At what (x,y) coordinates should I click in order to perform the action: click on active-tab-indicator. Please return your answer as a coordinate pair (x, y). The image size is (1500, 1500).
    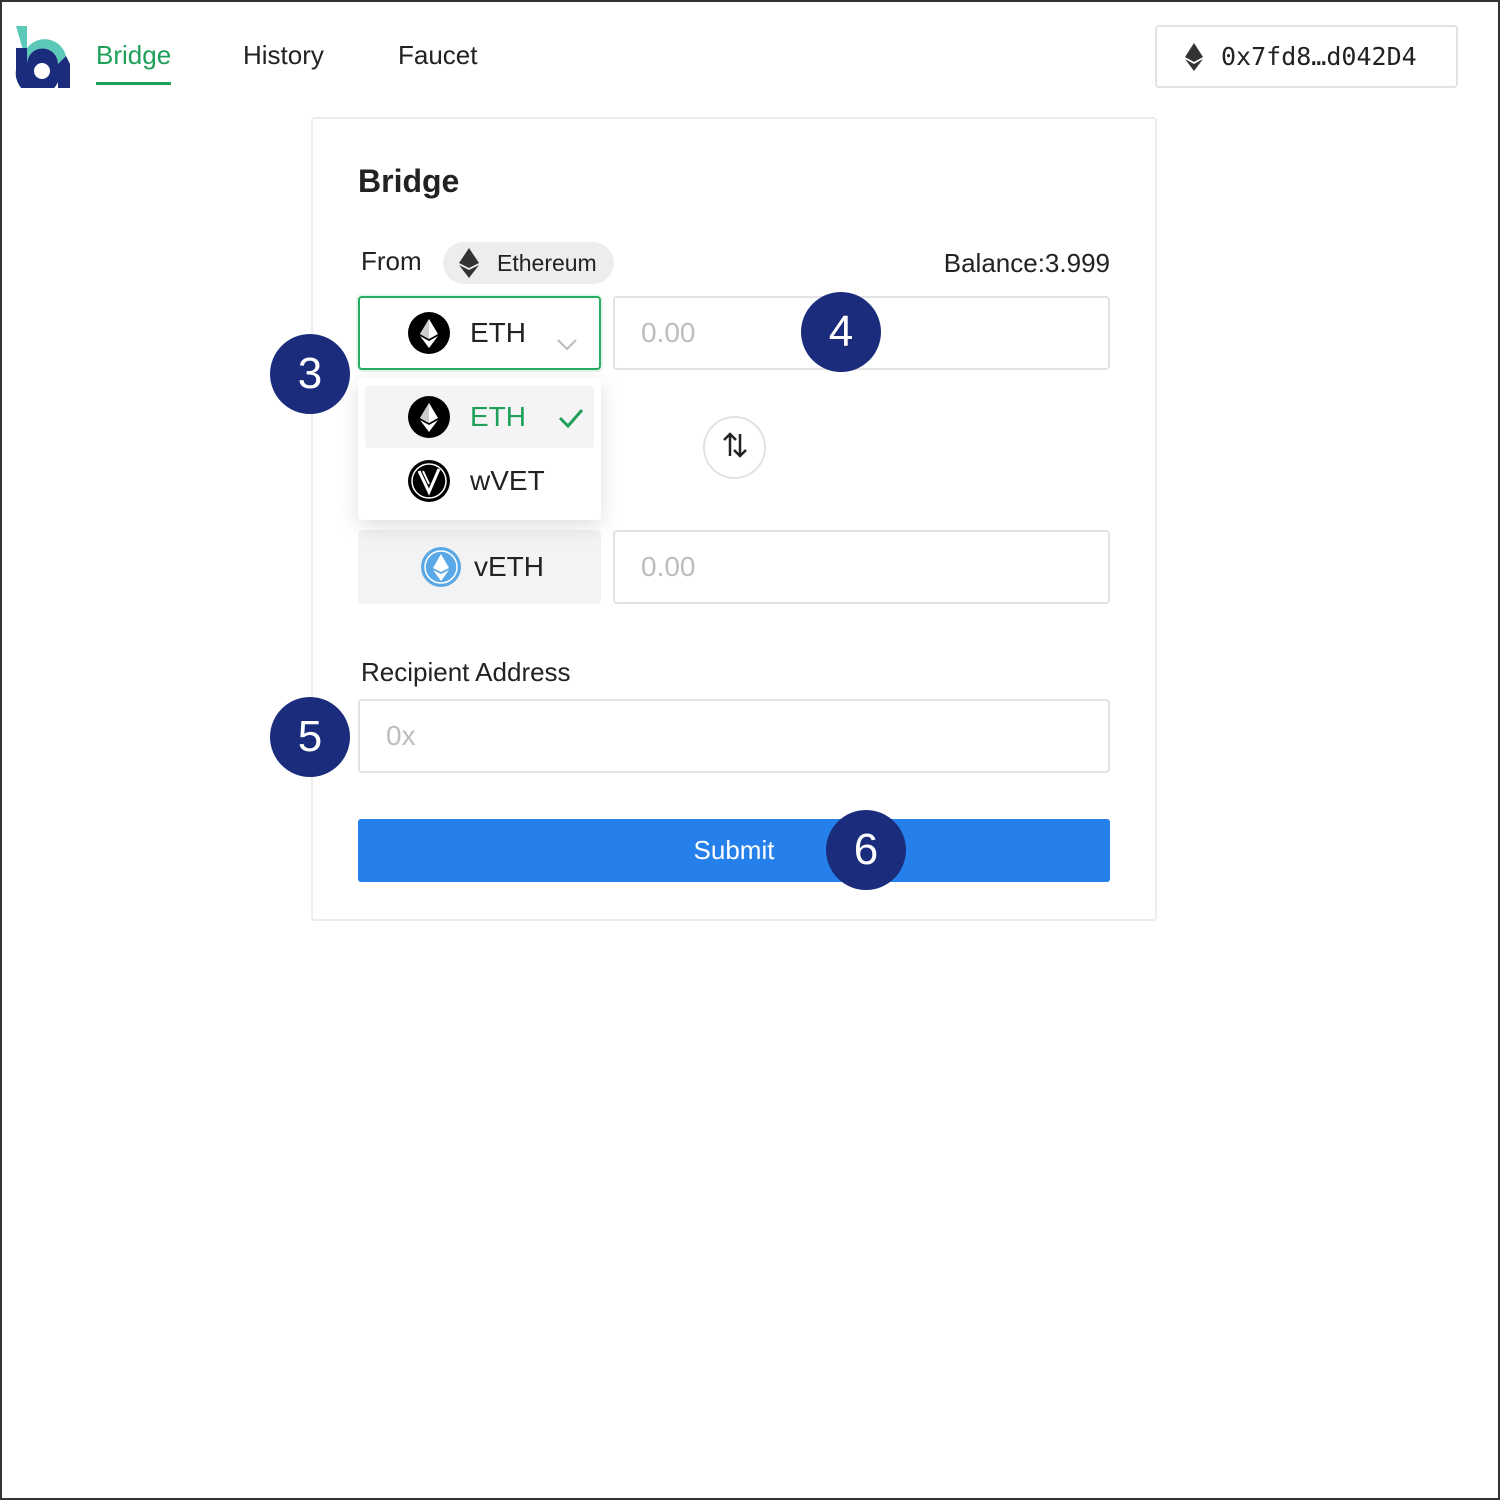
    Looking at the image, I should click on (134, 83).